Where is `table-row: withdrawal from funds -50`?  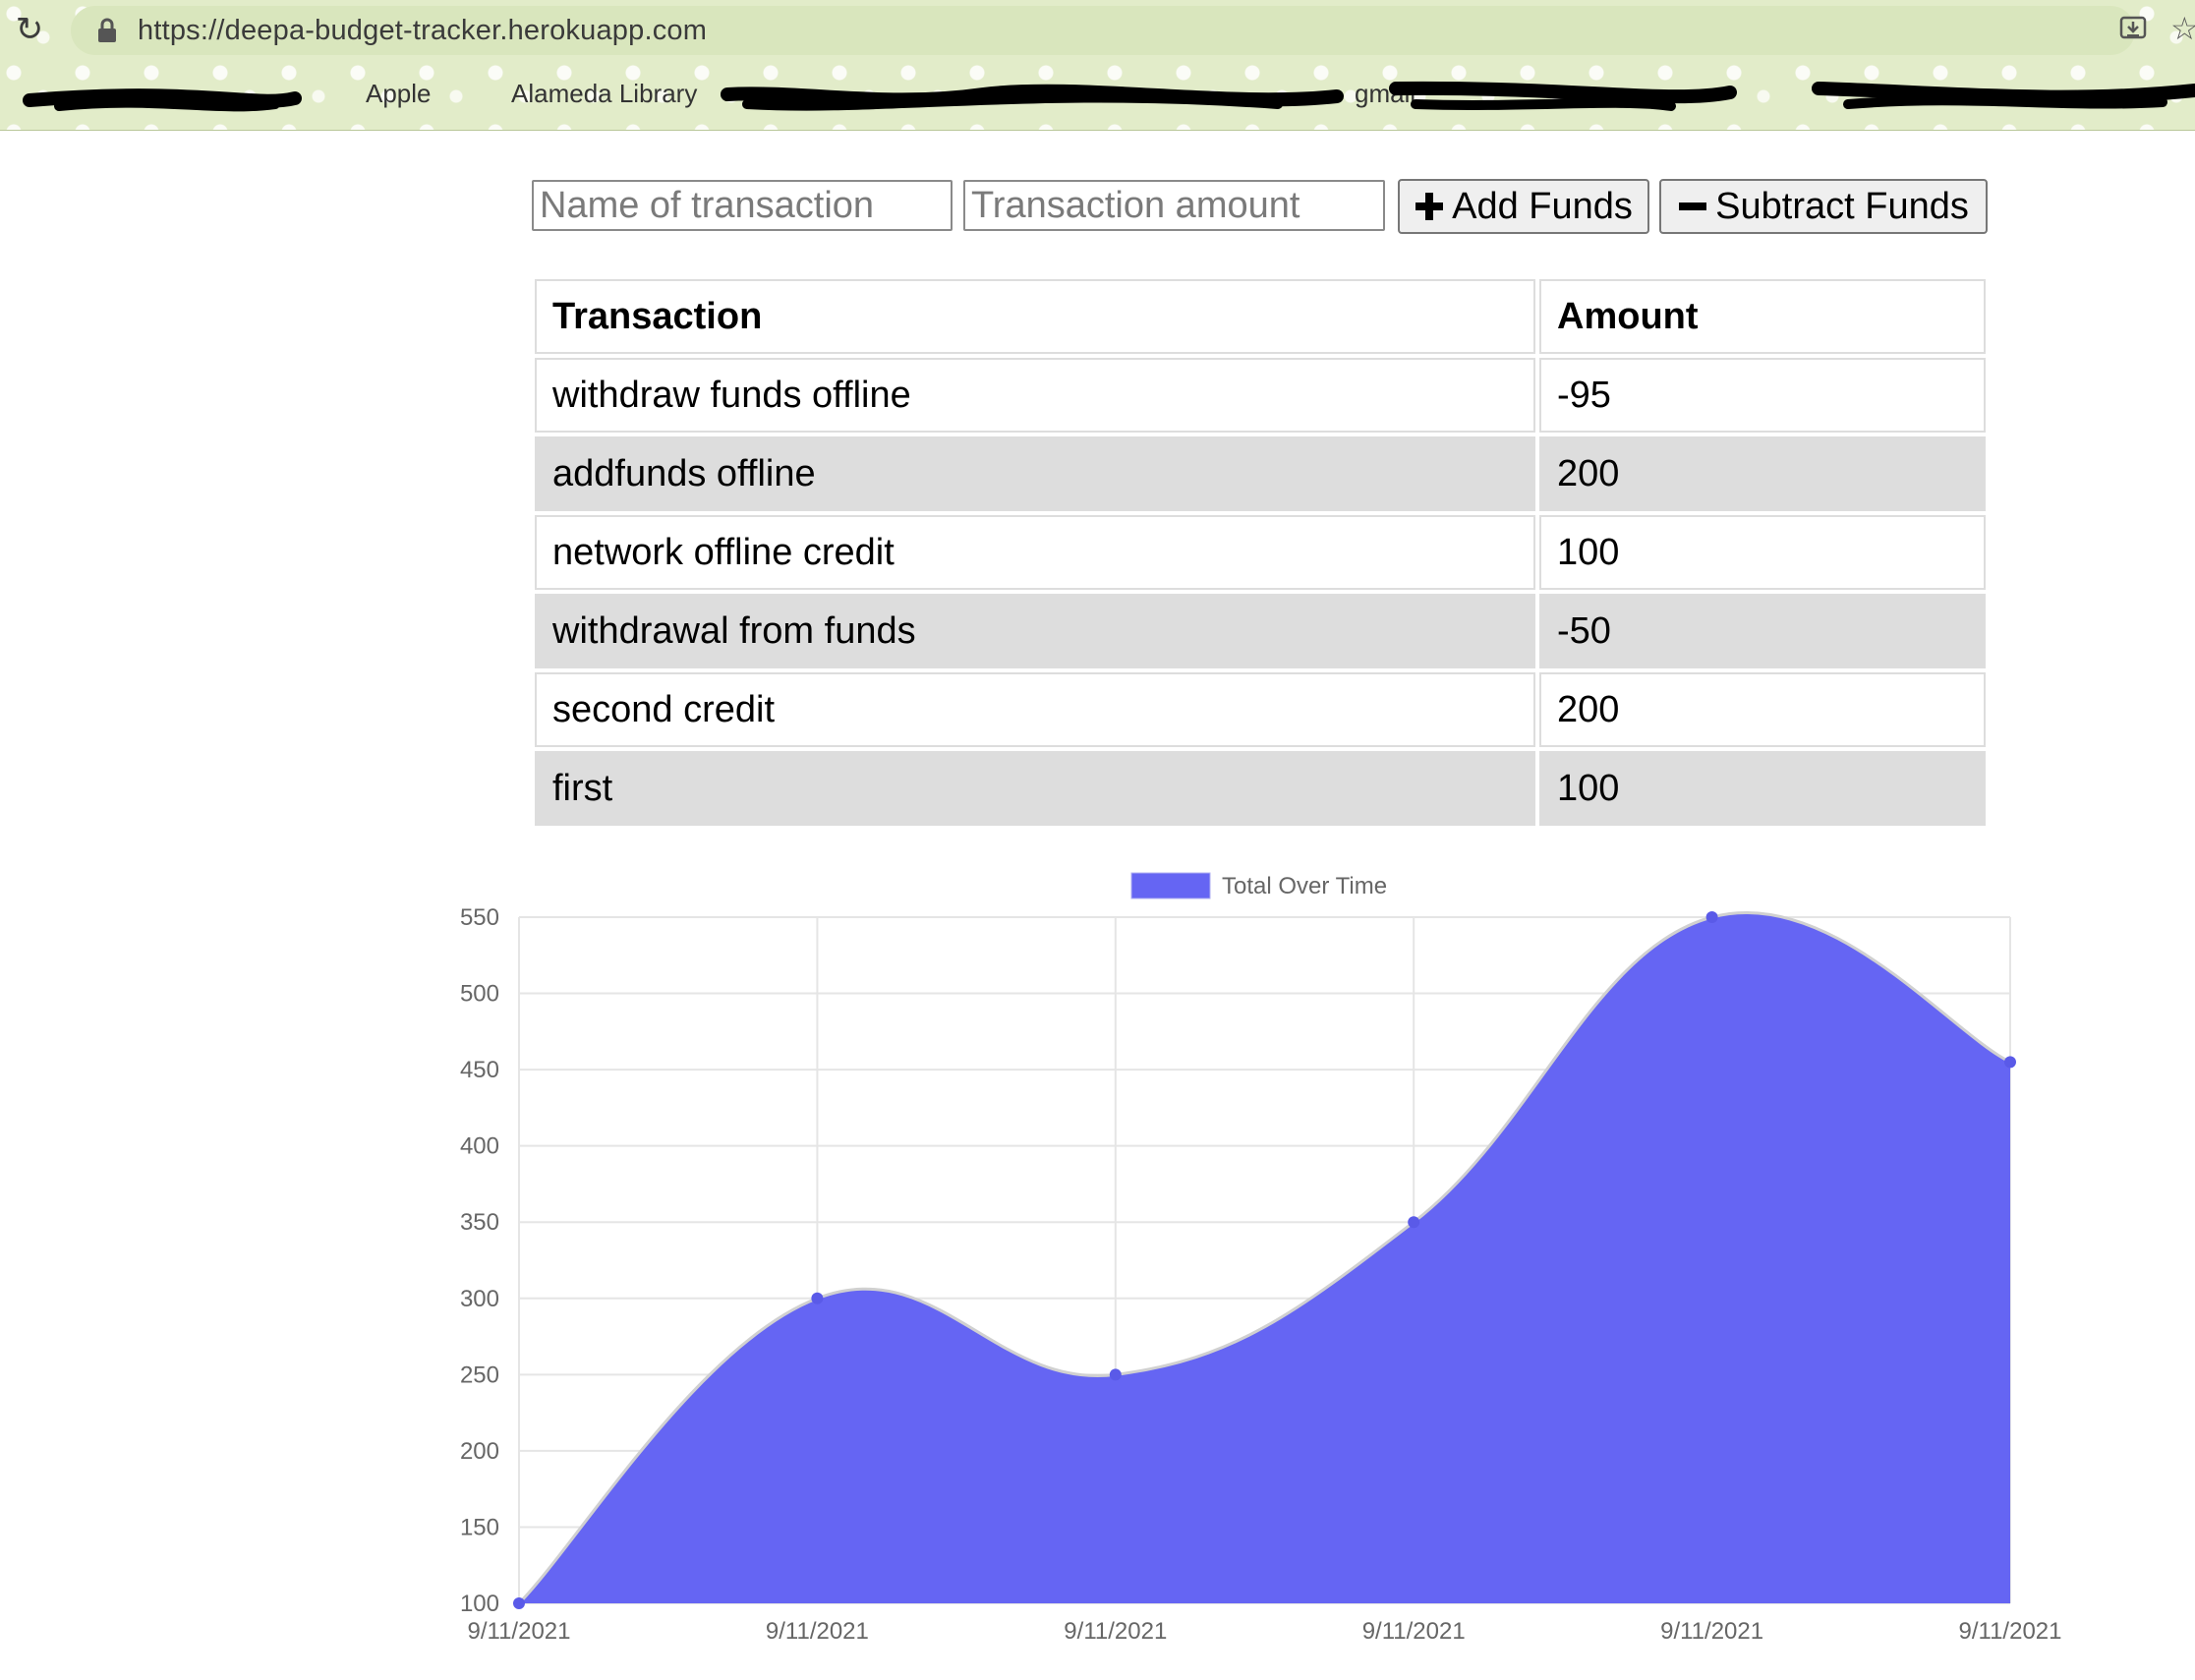 table-row: withdrawal from funds -50 is located at coordinates (1260, 631).